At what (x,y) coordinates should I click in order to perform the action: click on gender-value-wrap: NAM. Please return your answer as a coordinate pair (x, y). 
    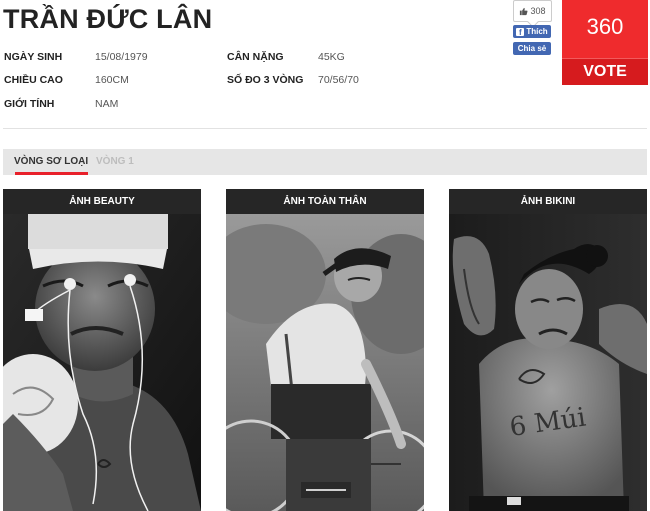
    Looking at the image, I should click on (106, 104).